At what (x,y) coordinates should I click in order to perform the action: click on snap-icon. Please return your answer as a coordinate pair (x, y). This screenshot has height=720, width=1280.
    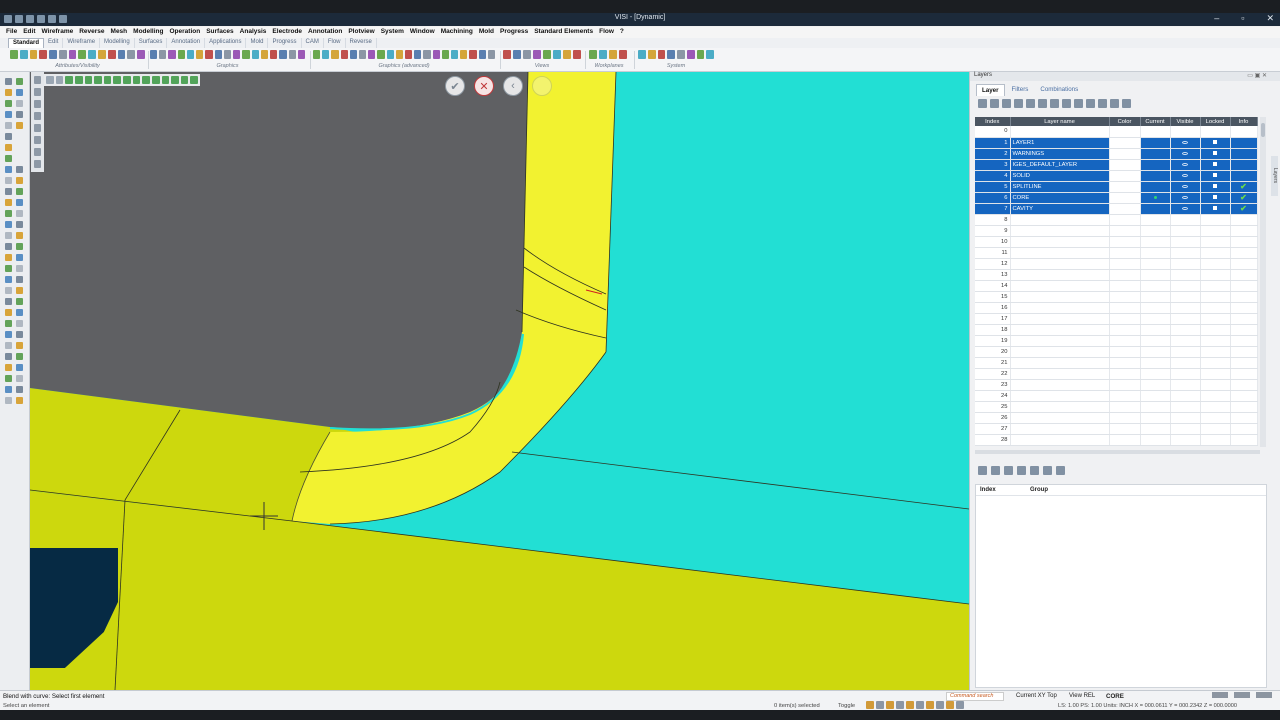
    Looking at the image, I should click on (930, 705).